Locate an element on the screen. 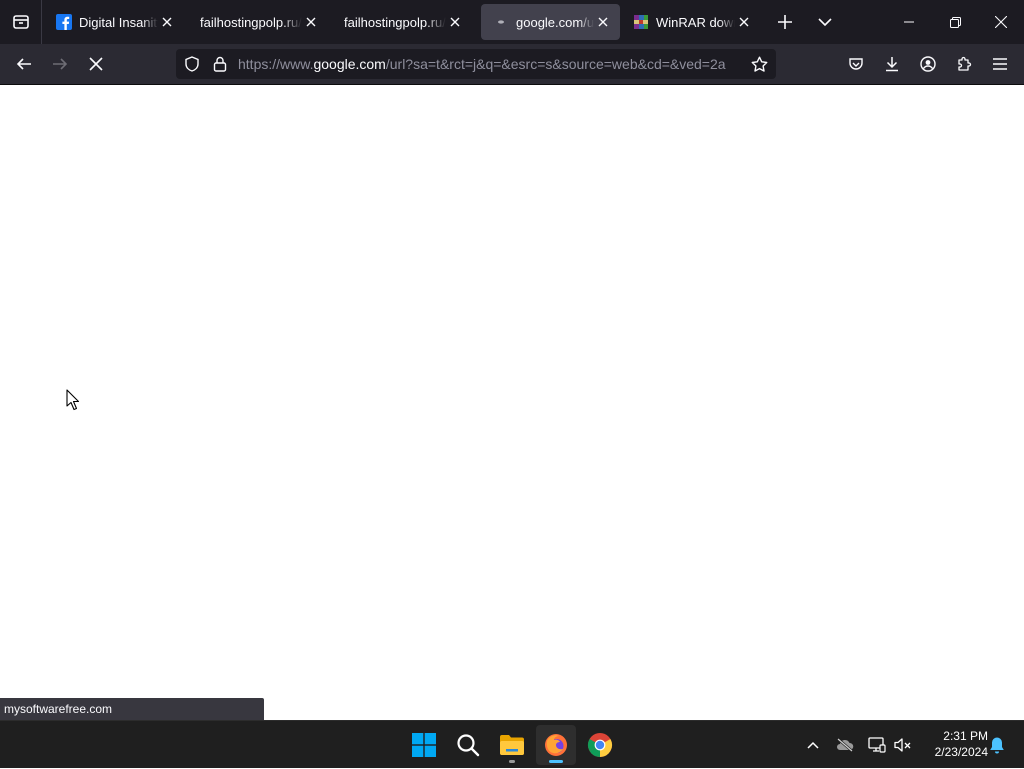 The width and height of the screenshot is (1024, 769). list-all-tabs-button is located at coordinates (825, 22).